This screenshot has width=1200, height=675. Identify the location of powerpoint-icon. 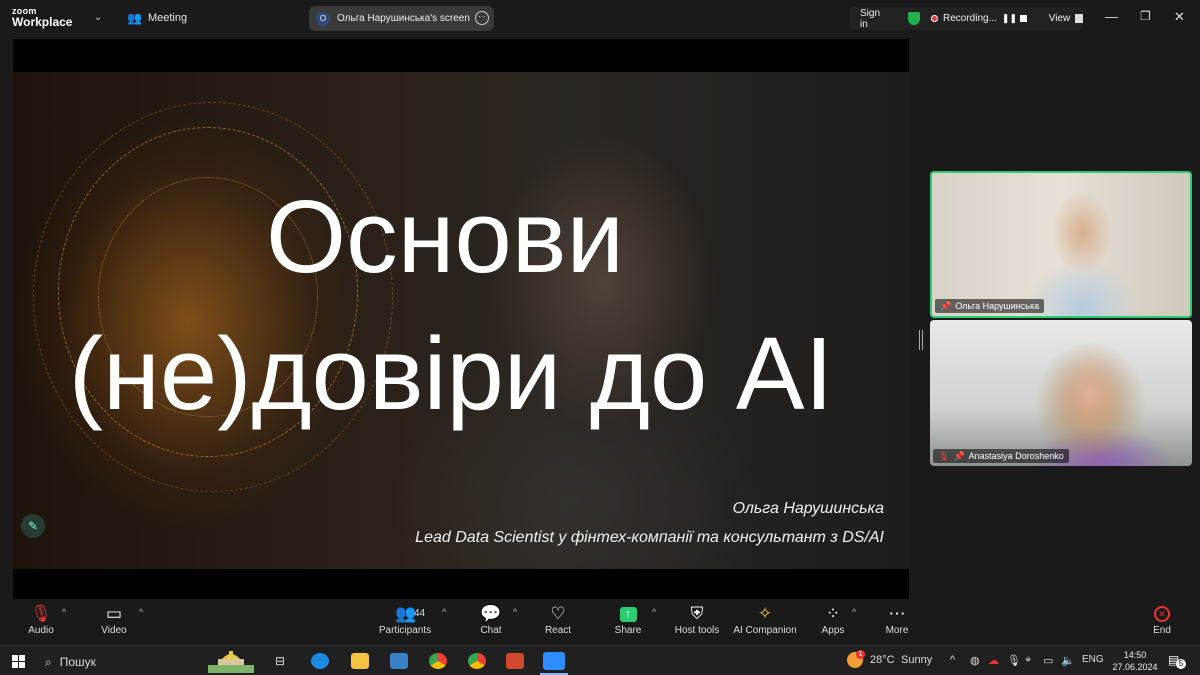
(515, 661).